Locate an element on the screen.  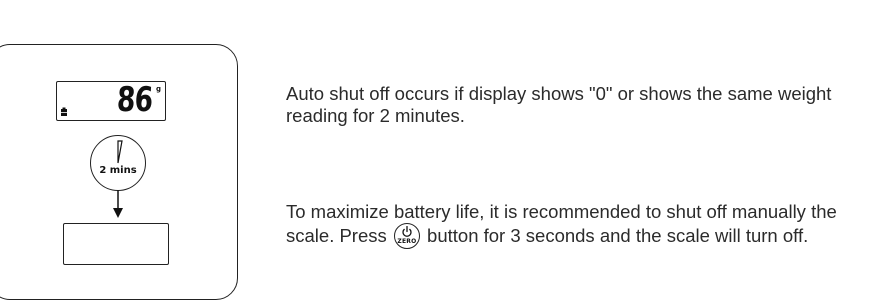
zero-button-label: ZERO is located at coordinates (407, 241).